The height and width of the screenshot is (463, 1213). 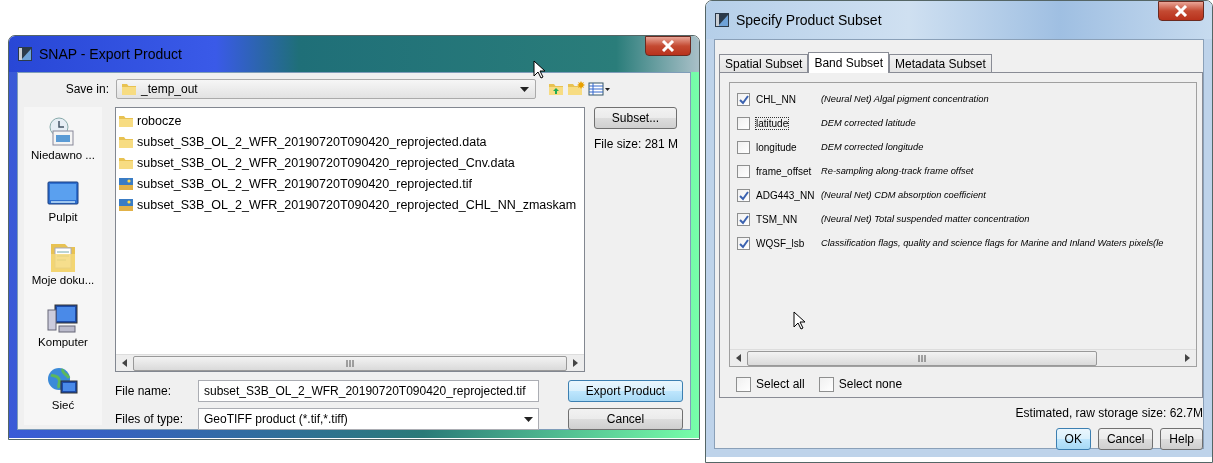 What do you see at coordinates (351, 183) in the screenshot?
I see `file-item: subset_S3B_OL_2_WFR_20190720T090420_reprojected.tif` at bounding box center [351, 183].